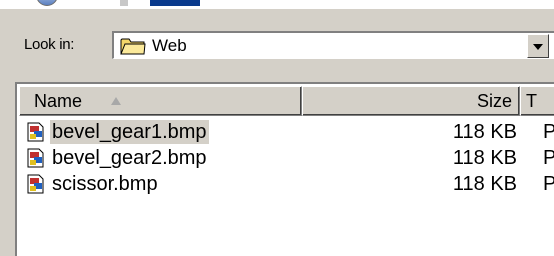 This screenshot has height=256, width=554. I want to click on column-header-type: T, so click(537, 101).